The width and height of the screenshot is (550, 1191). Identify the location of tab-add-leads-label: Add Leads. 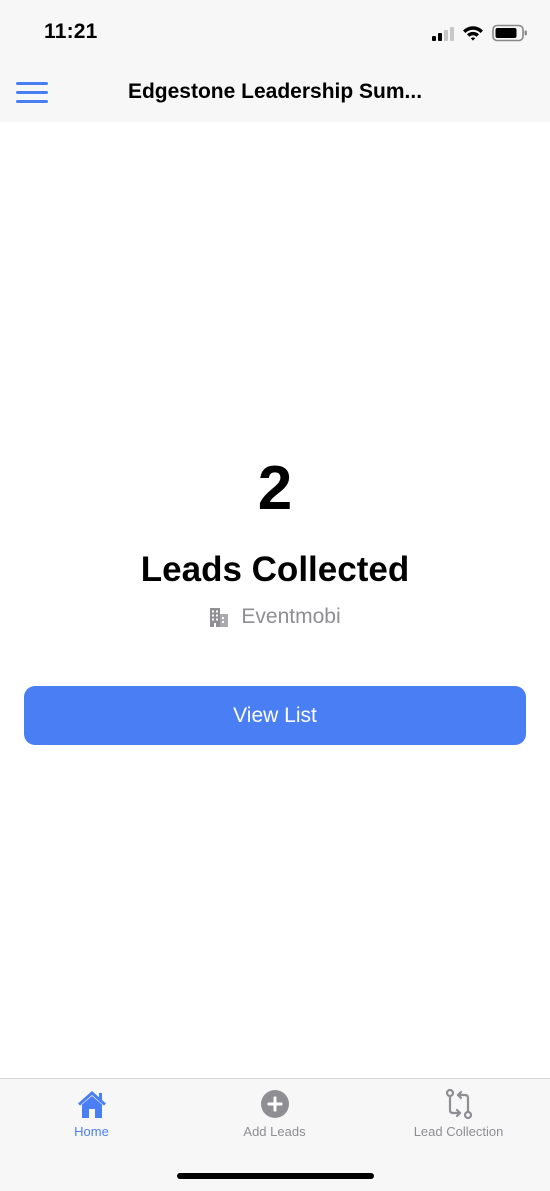
(274, 1131).